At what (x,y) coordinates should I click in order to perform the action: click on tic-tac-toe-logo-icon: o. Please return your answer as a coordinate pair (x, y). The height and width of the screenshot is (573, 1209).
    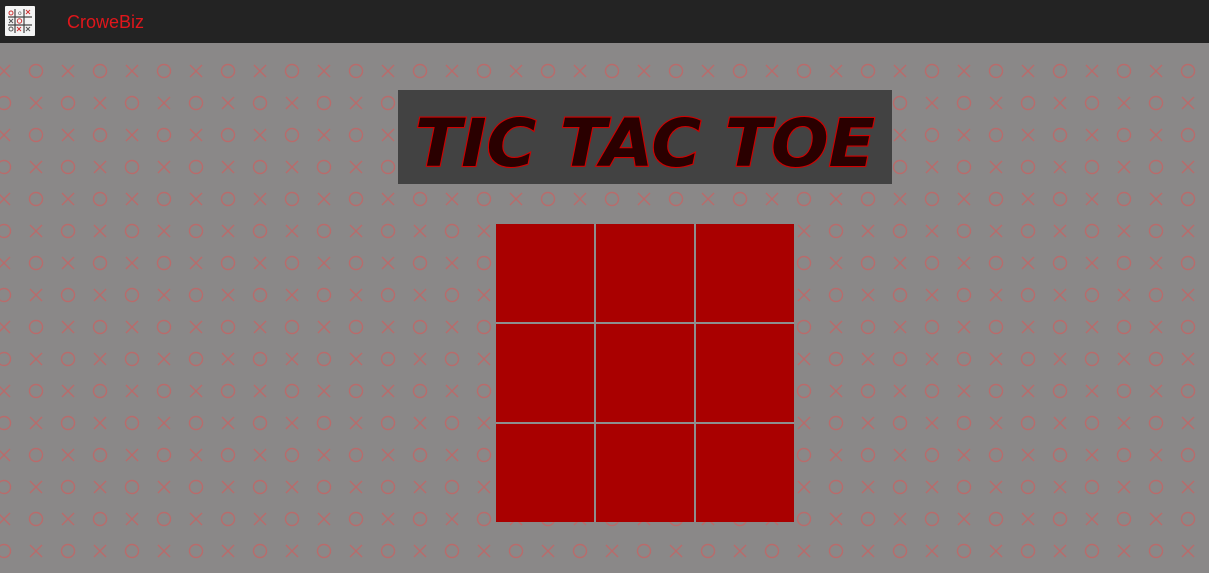
    Looking at the image, I should click on (20, 21).